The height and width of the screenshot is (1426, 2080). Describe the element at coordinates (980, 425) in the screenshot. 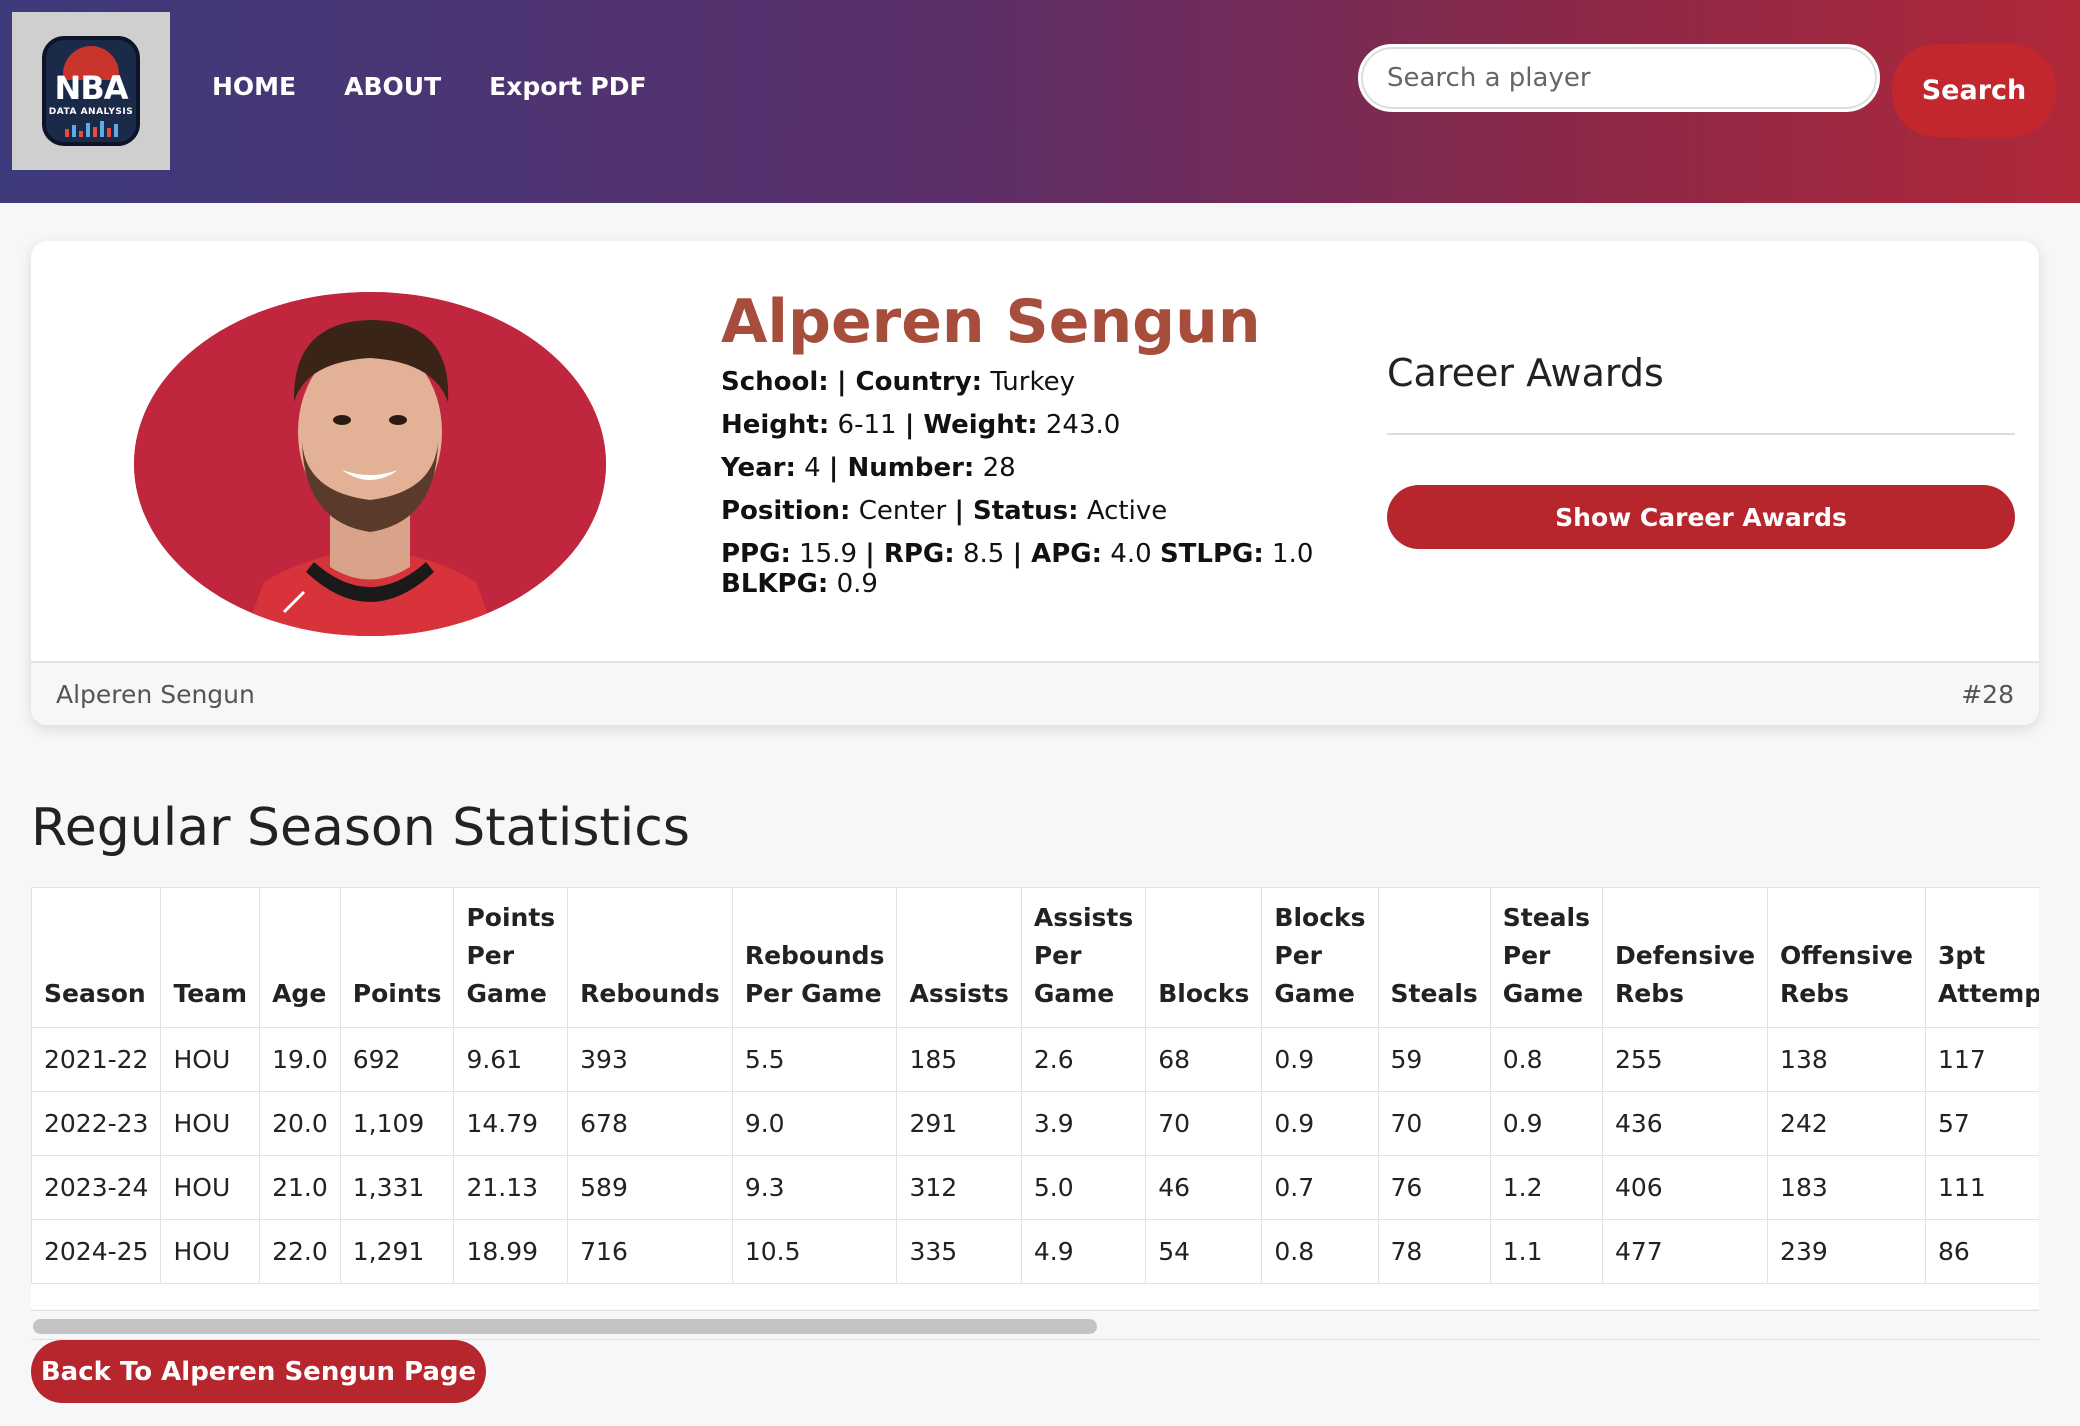

I see `weight-label: Weight:` at that location.